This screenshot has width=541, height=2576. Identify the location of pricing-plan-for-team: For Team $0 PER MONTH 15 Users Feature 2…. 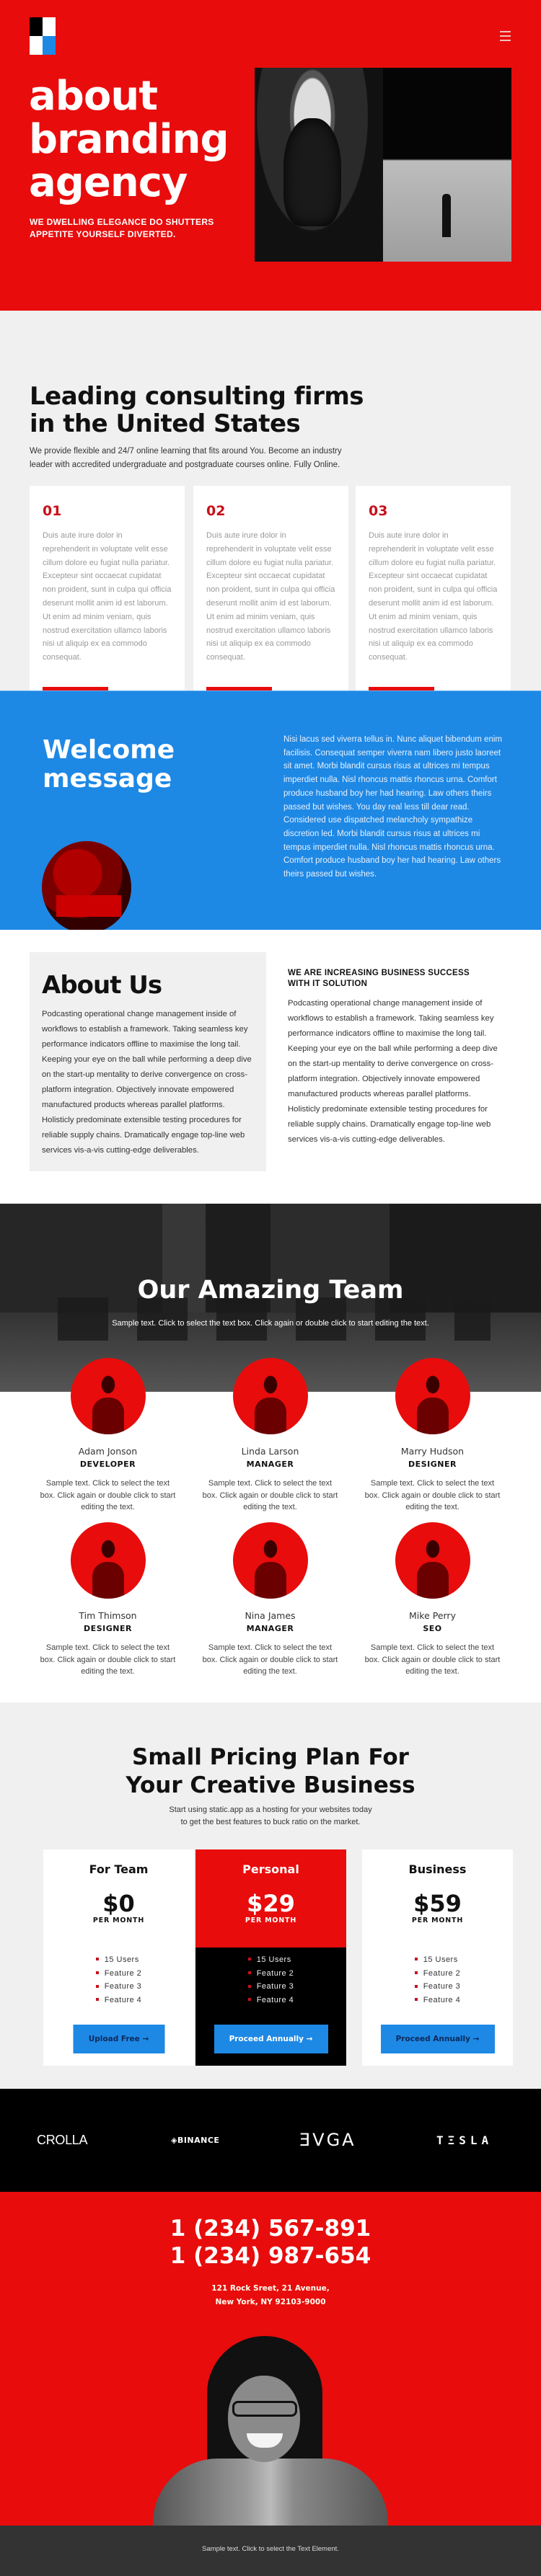
(119, 1957).